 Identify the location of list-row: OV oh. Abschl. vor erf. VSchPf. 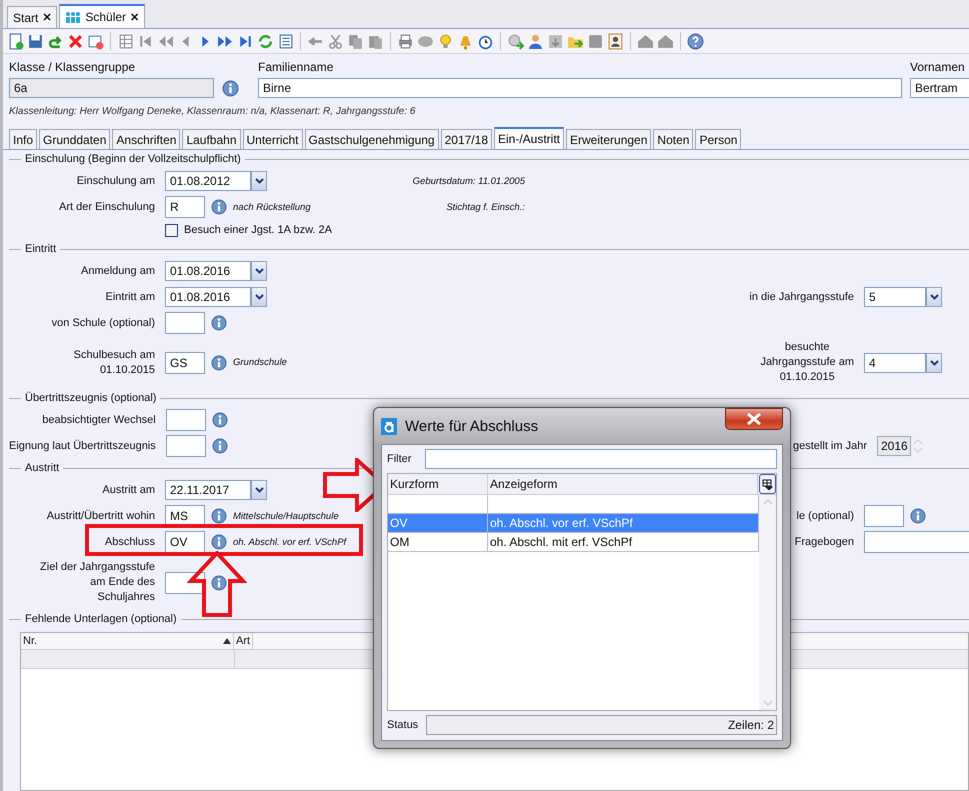
(573, 523).